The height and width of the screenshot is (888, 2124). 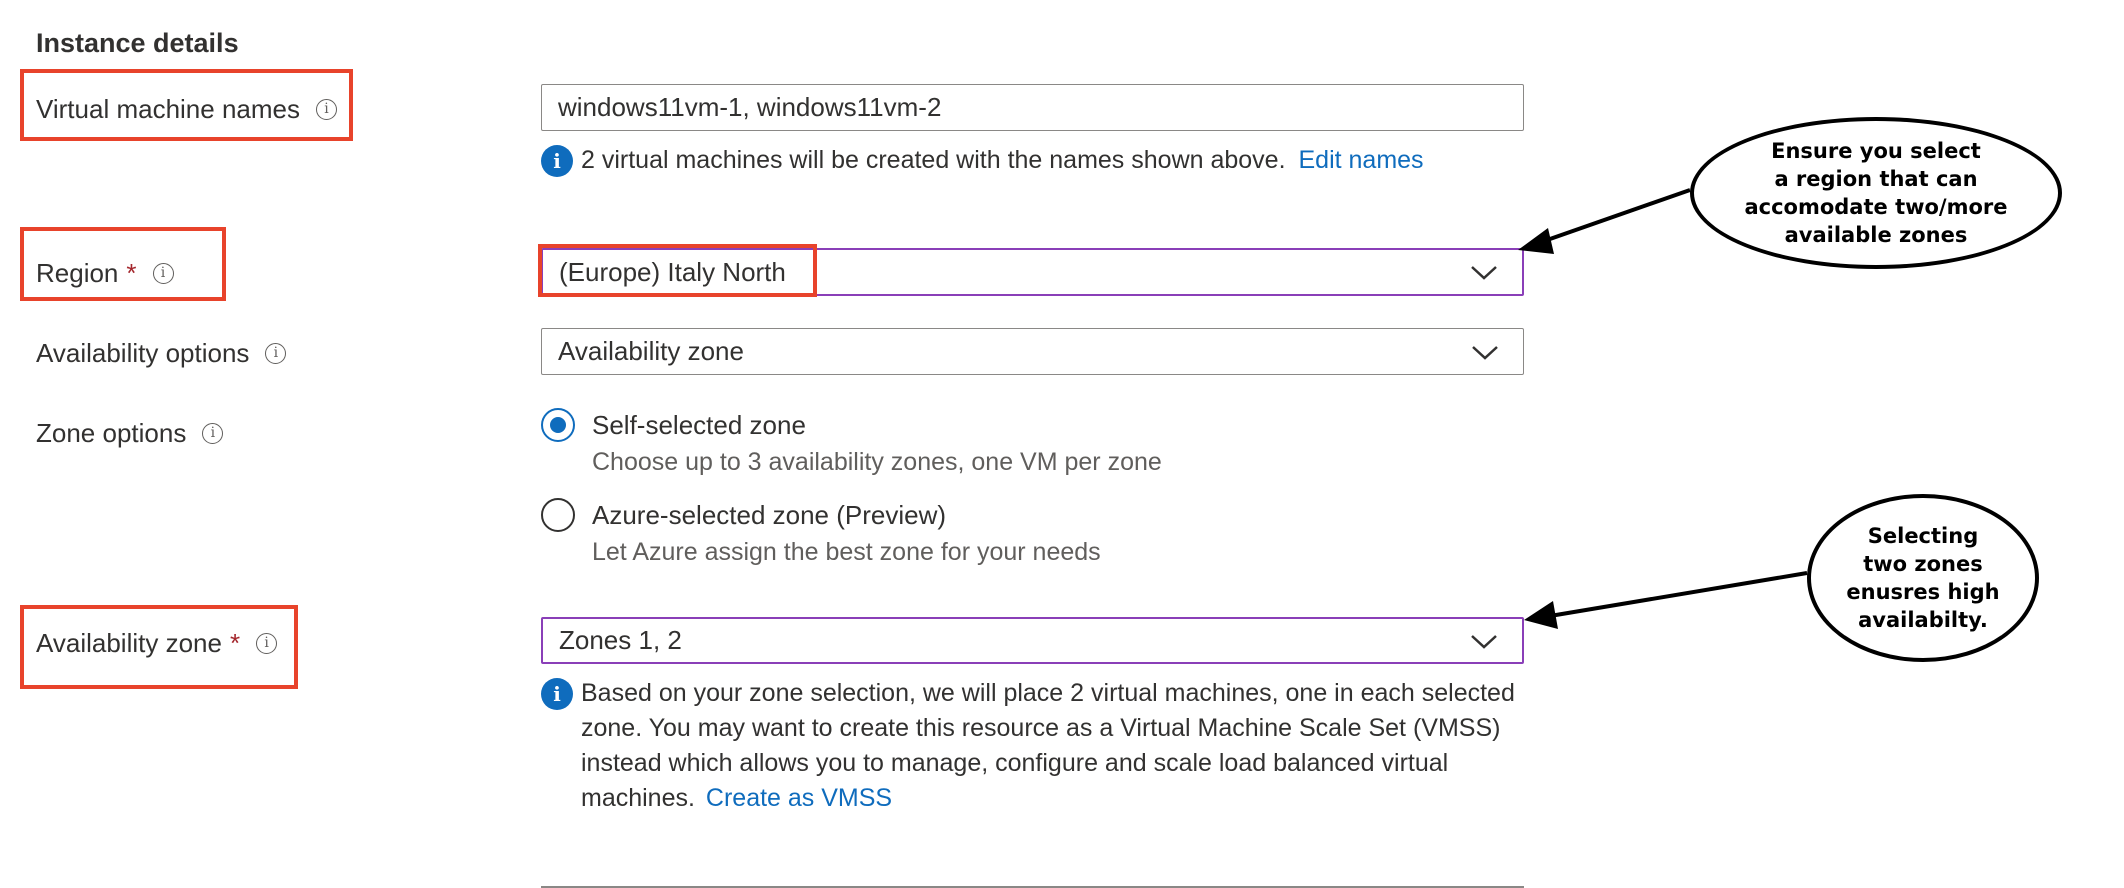 I want to click on section-title: Instance details, so click(x=137, y=43).